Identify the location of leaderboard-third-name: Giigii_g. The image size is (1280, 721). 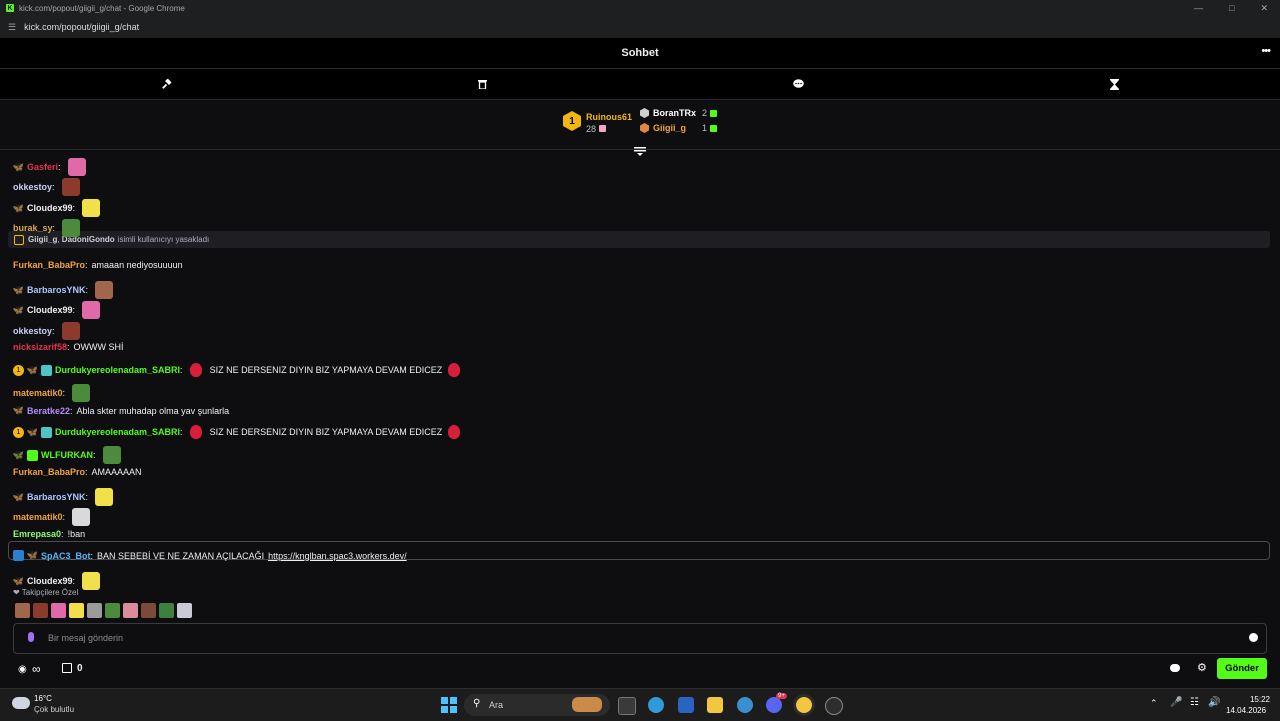
(670, 128).